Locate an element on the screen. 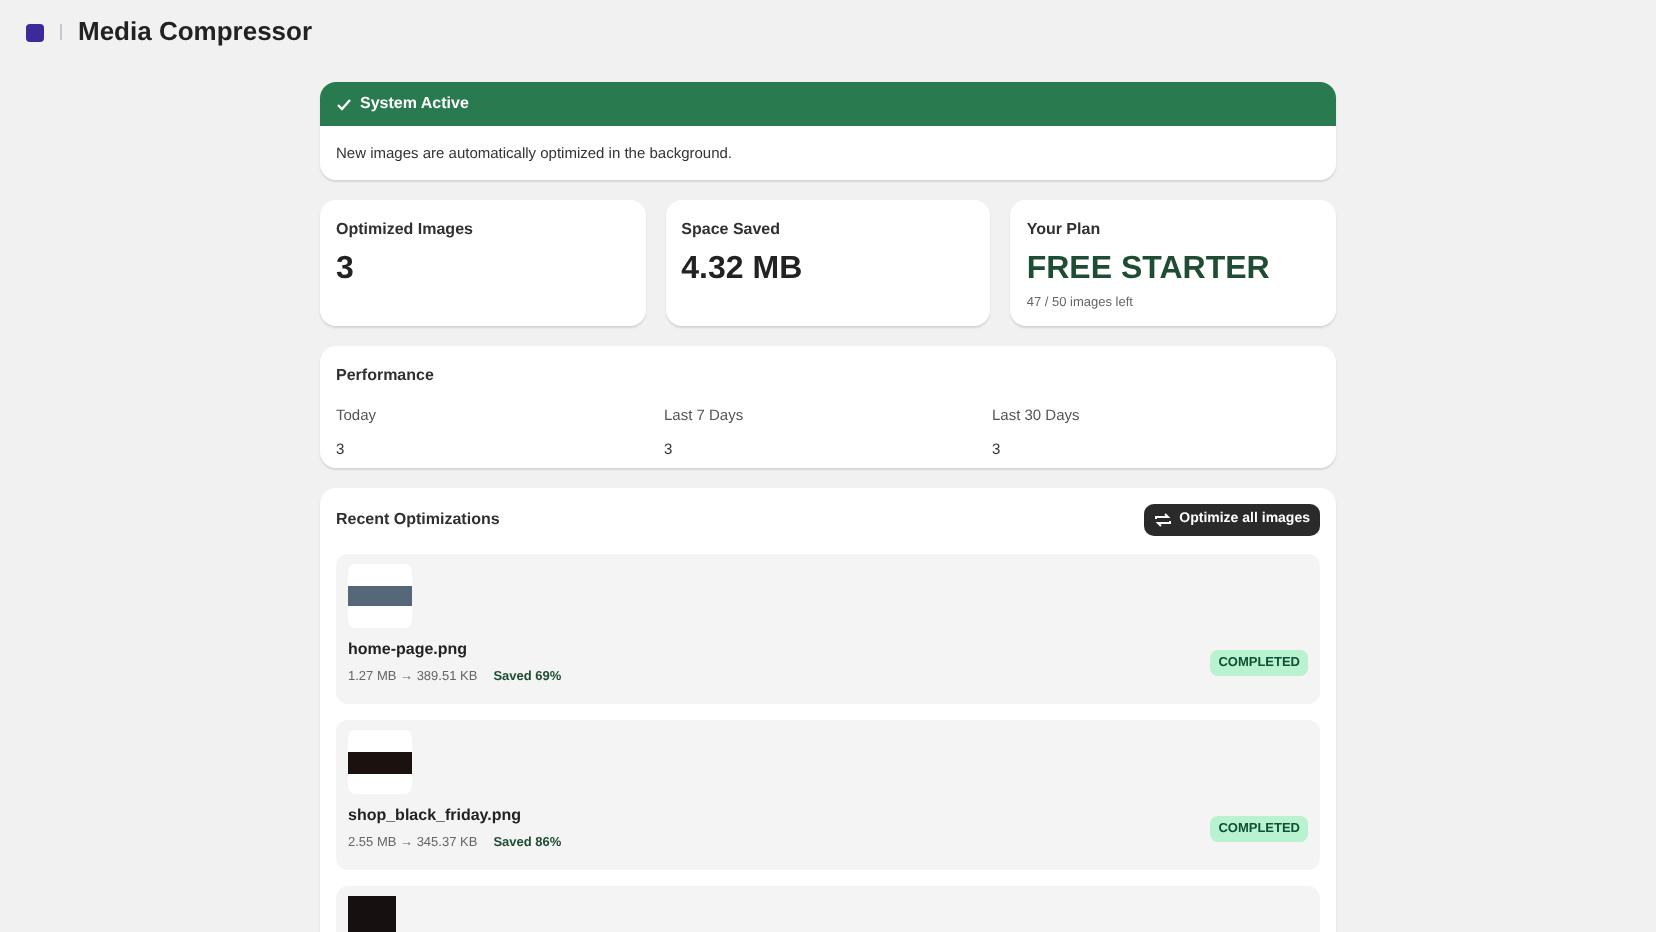 This screenshot has height=932, width=1656. stat-label: Optimized Images is located at coordinates (405, 230).